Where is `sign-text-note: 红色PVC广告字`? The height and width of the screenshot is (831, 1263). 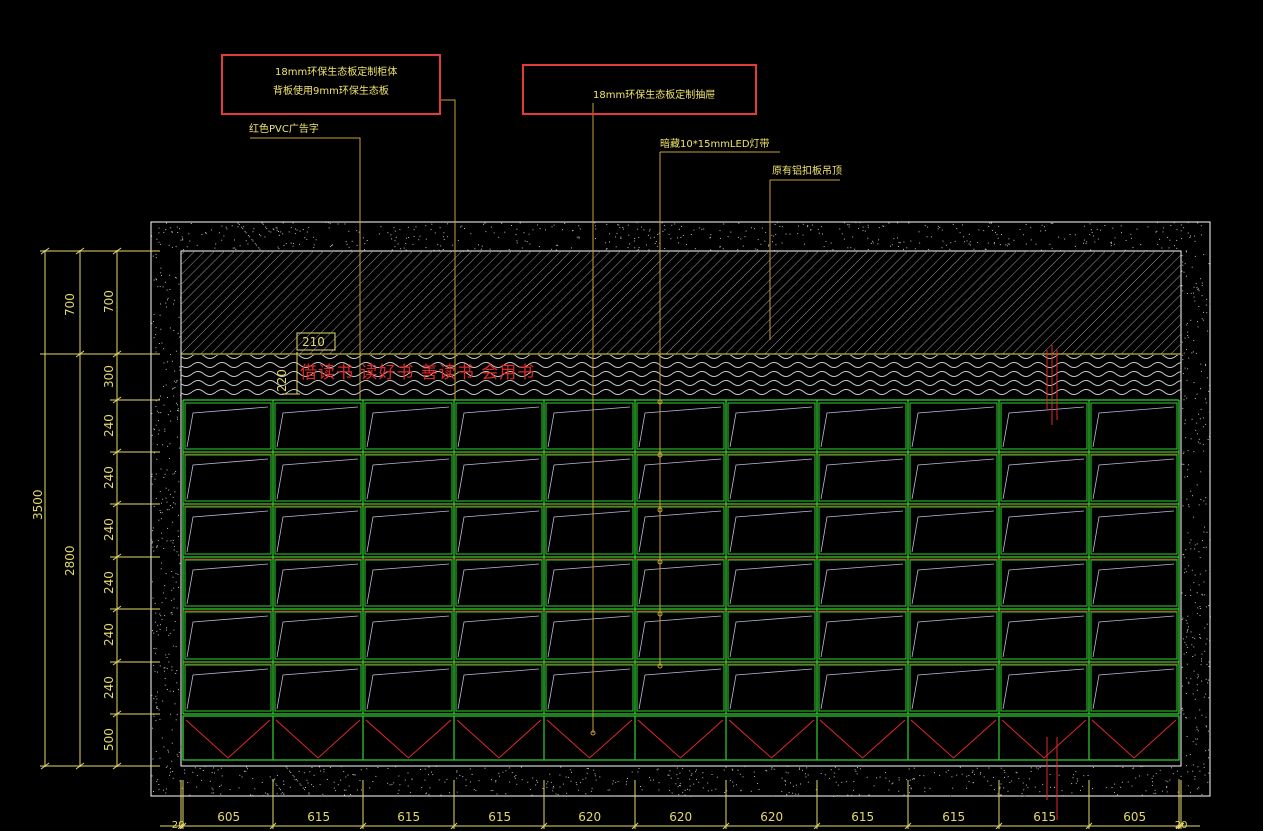 sign-text-note: 红色PVC广告字 is located at coordinates (284, 129).